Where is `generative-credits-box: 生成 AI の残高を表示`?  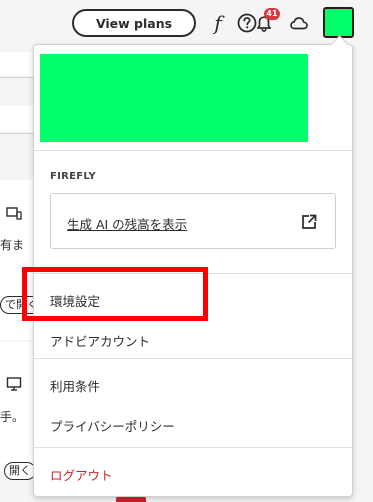
generative-credits-box: 生成 AI の残高を表示 is located at coordinates (193, 221).